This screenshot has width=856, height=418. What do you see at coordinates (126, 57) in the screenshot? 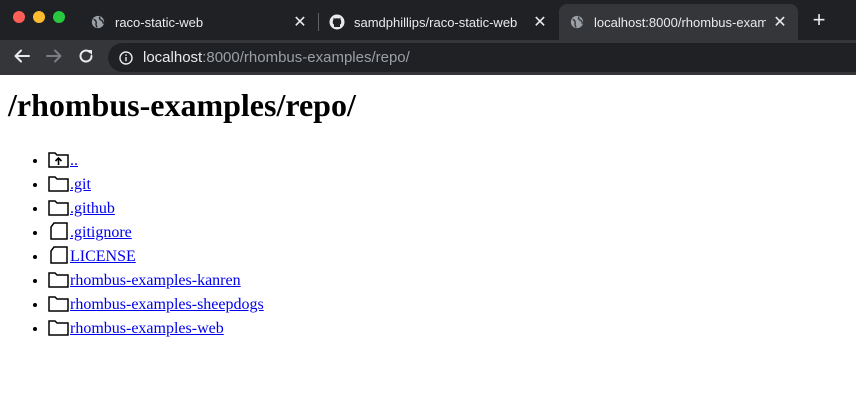
I see `info-icon` at bounding box center [126, 57].